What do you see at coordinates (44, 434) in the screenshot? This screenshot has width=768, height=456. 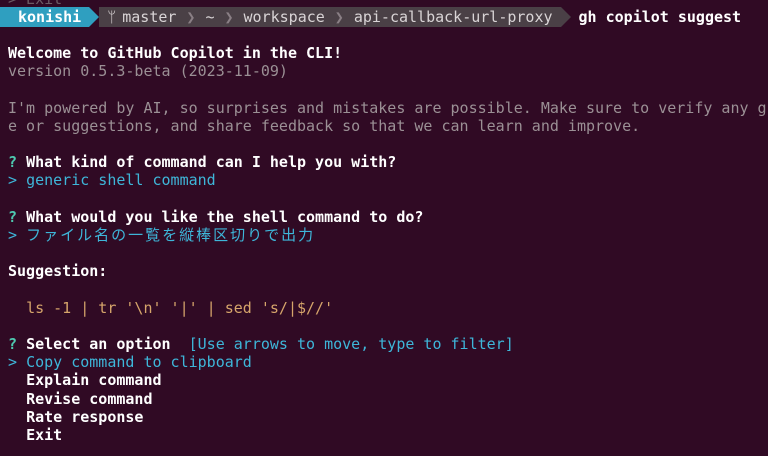 I see `option-label: Exit` at bounding box center [44, 434].